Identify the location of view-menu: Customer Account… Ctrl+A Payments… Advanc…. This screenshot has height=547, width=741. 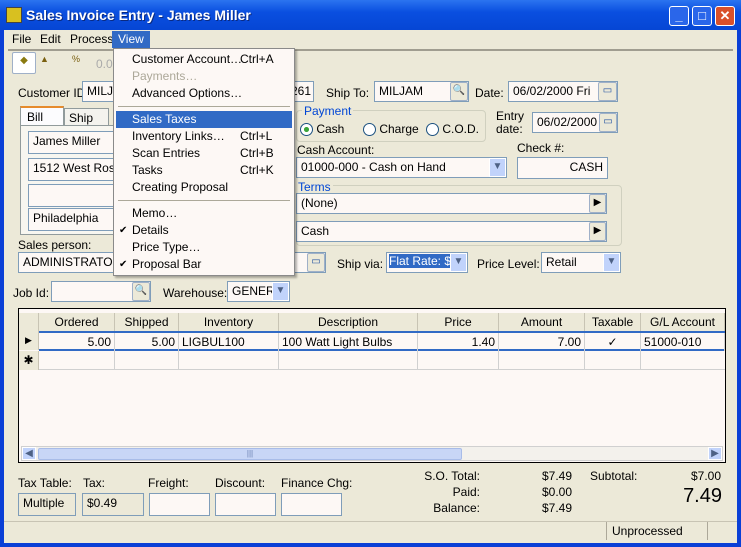
(204, 162).